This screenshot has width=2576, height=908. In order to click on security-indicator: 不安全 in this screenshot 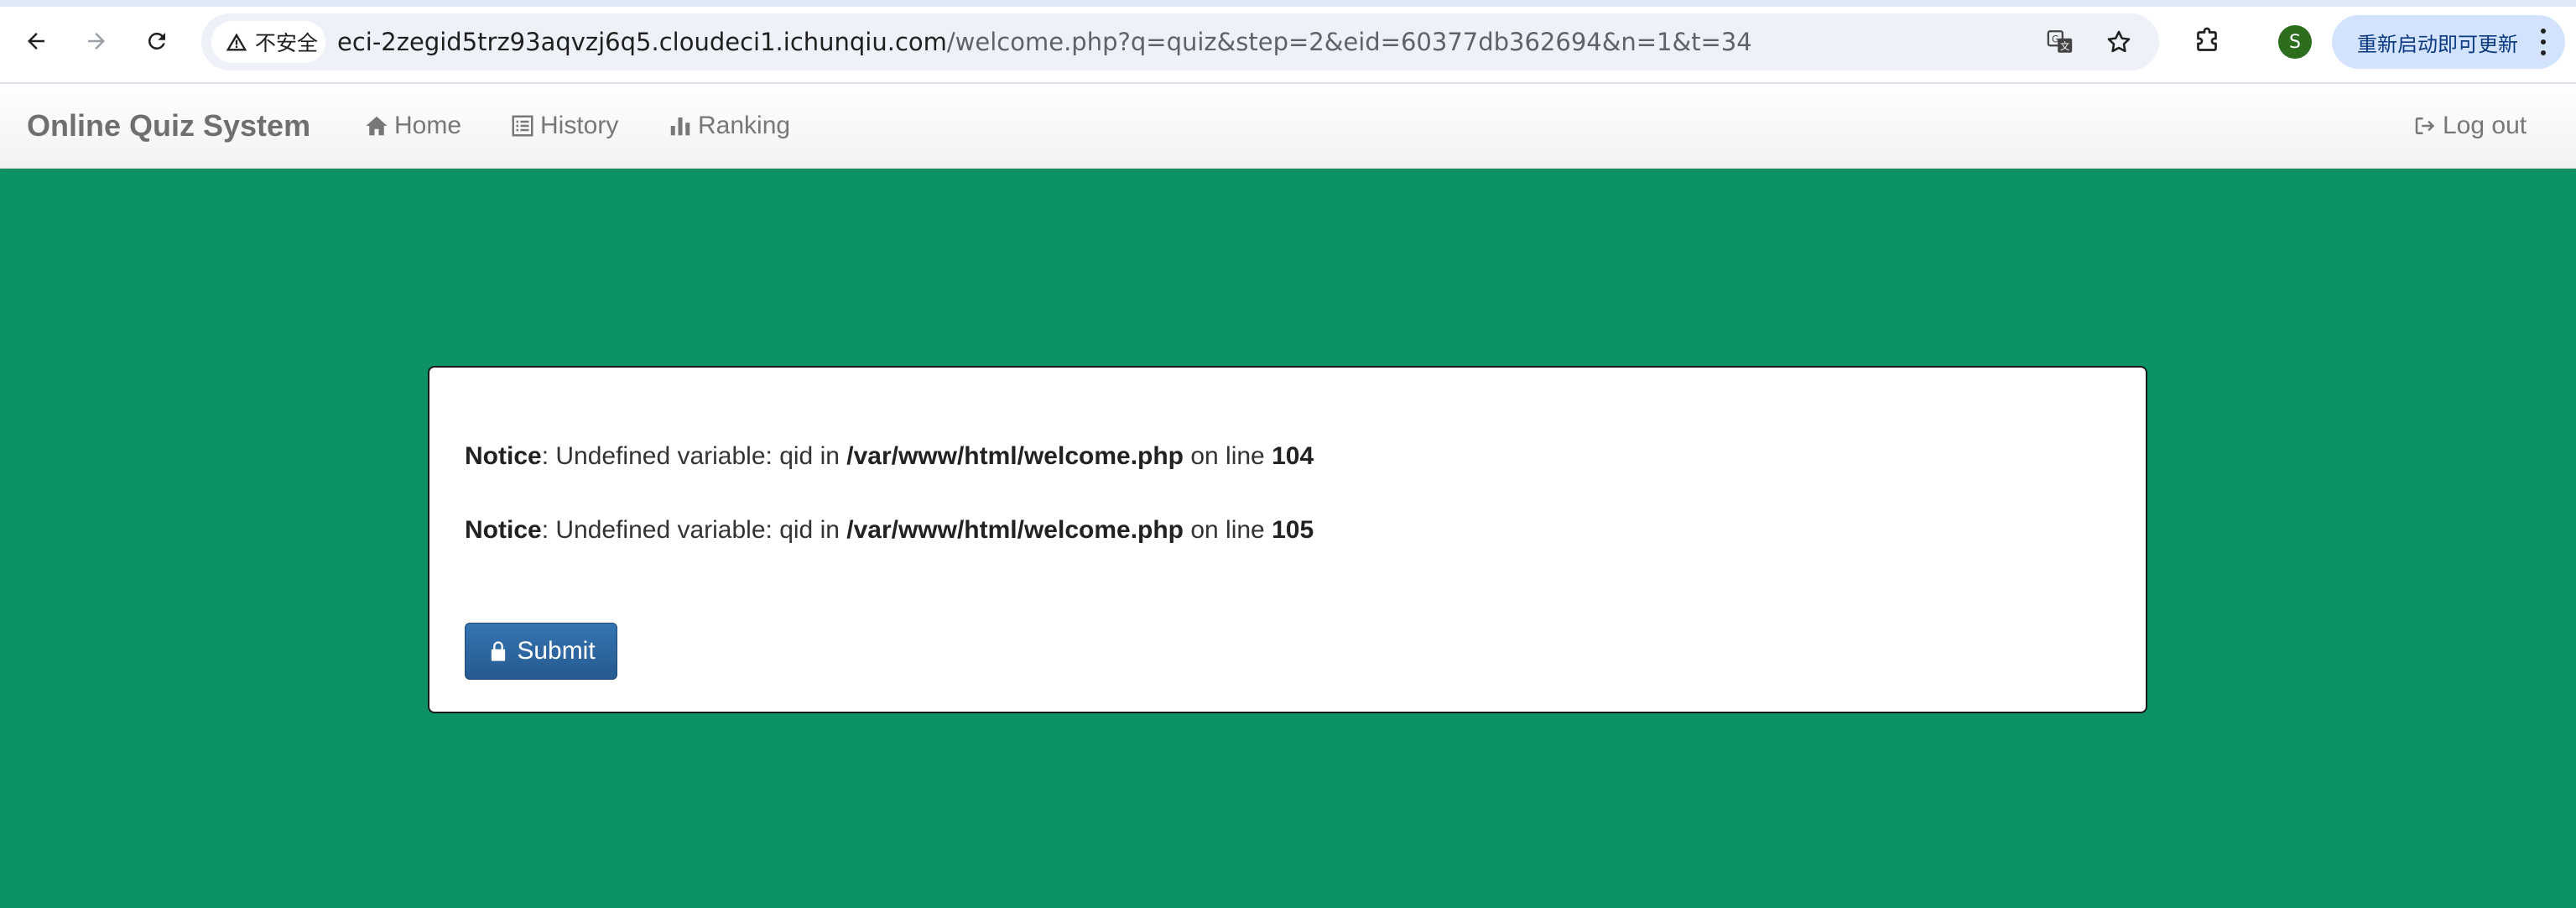, I will do `click(268, 42)`.